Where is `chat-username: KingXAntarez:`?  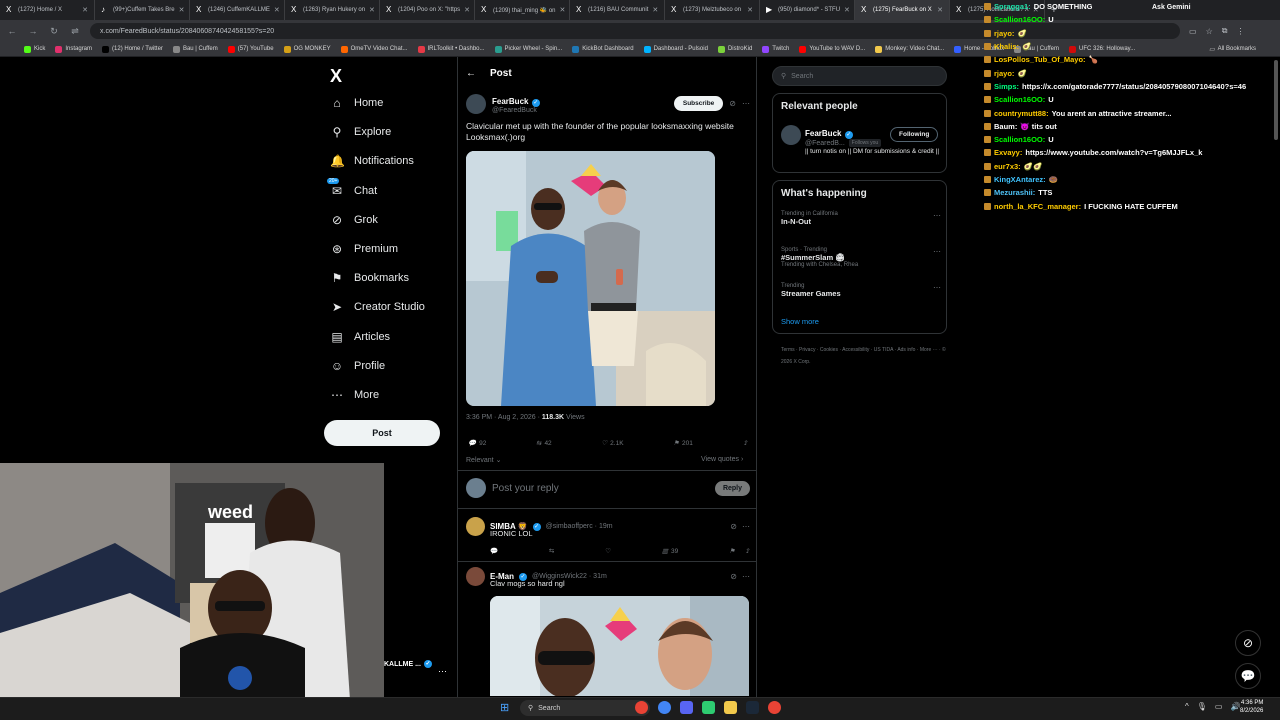 chat-username: KingXAntarez: is located at coordinates (1020, 179).